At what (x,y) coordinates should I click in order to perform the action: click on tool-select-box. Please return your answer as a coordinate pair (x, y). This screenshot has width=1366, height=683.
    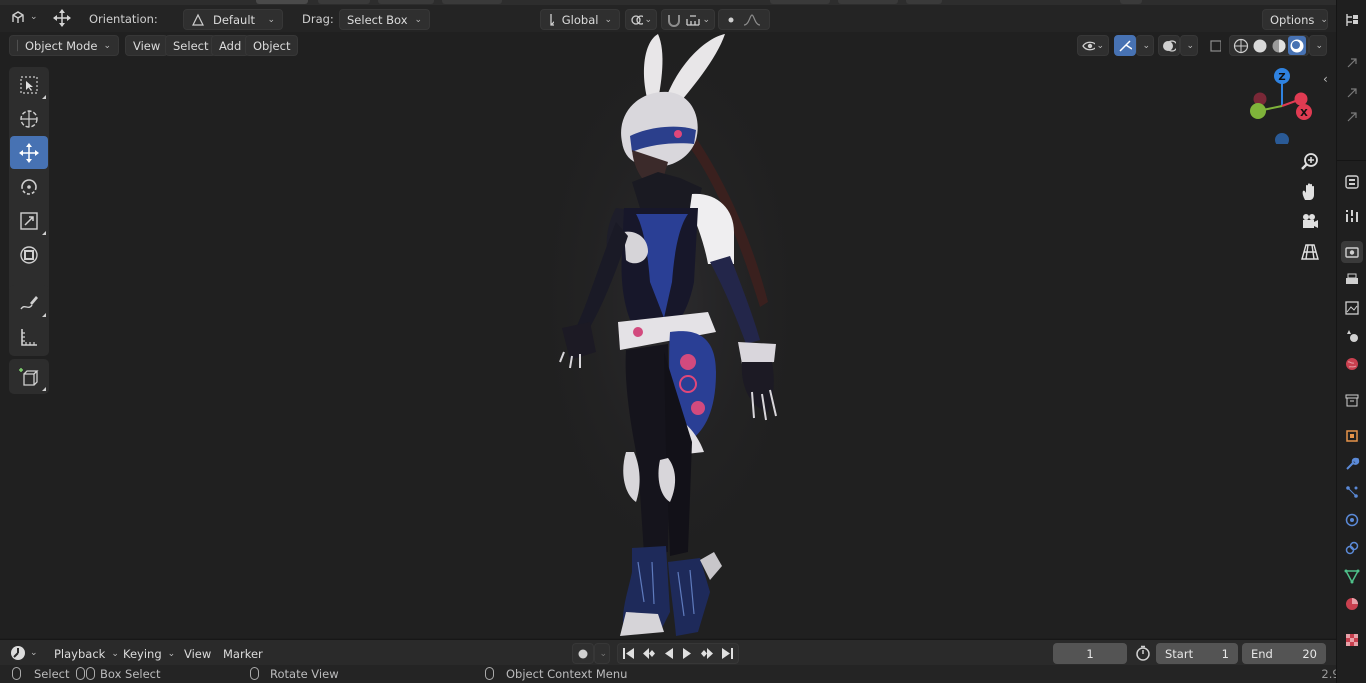
    Looking at the image, I should click on (29, 84).